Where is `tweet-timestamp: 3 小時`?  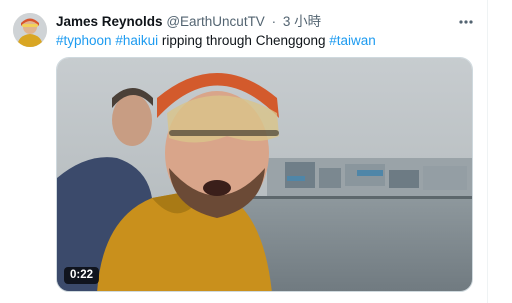 tweet-timestamp: 3 小時 is located at coordinates (302, 21).